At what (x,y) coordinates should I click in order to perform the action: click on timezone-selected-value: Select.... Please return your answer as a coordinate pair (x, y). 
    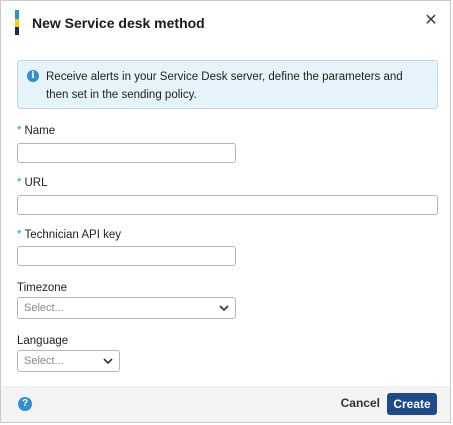
    Looking at the image, I should click on (44, 308).